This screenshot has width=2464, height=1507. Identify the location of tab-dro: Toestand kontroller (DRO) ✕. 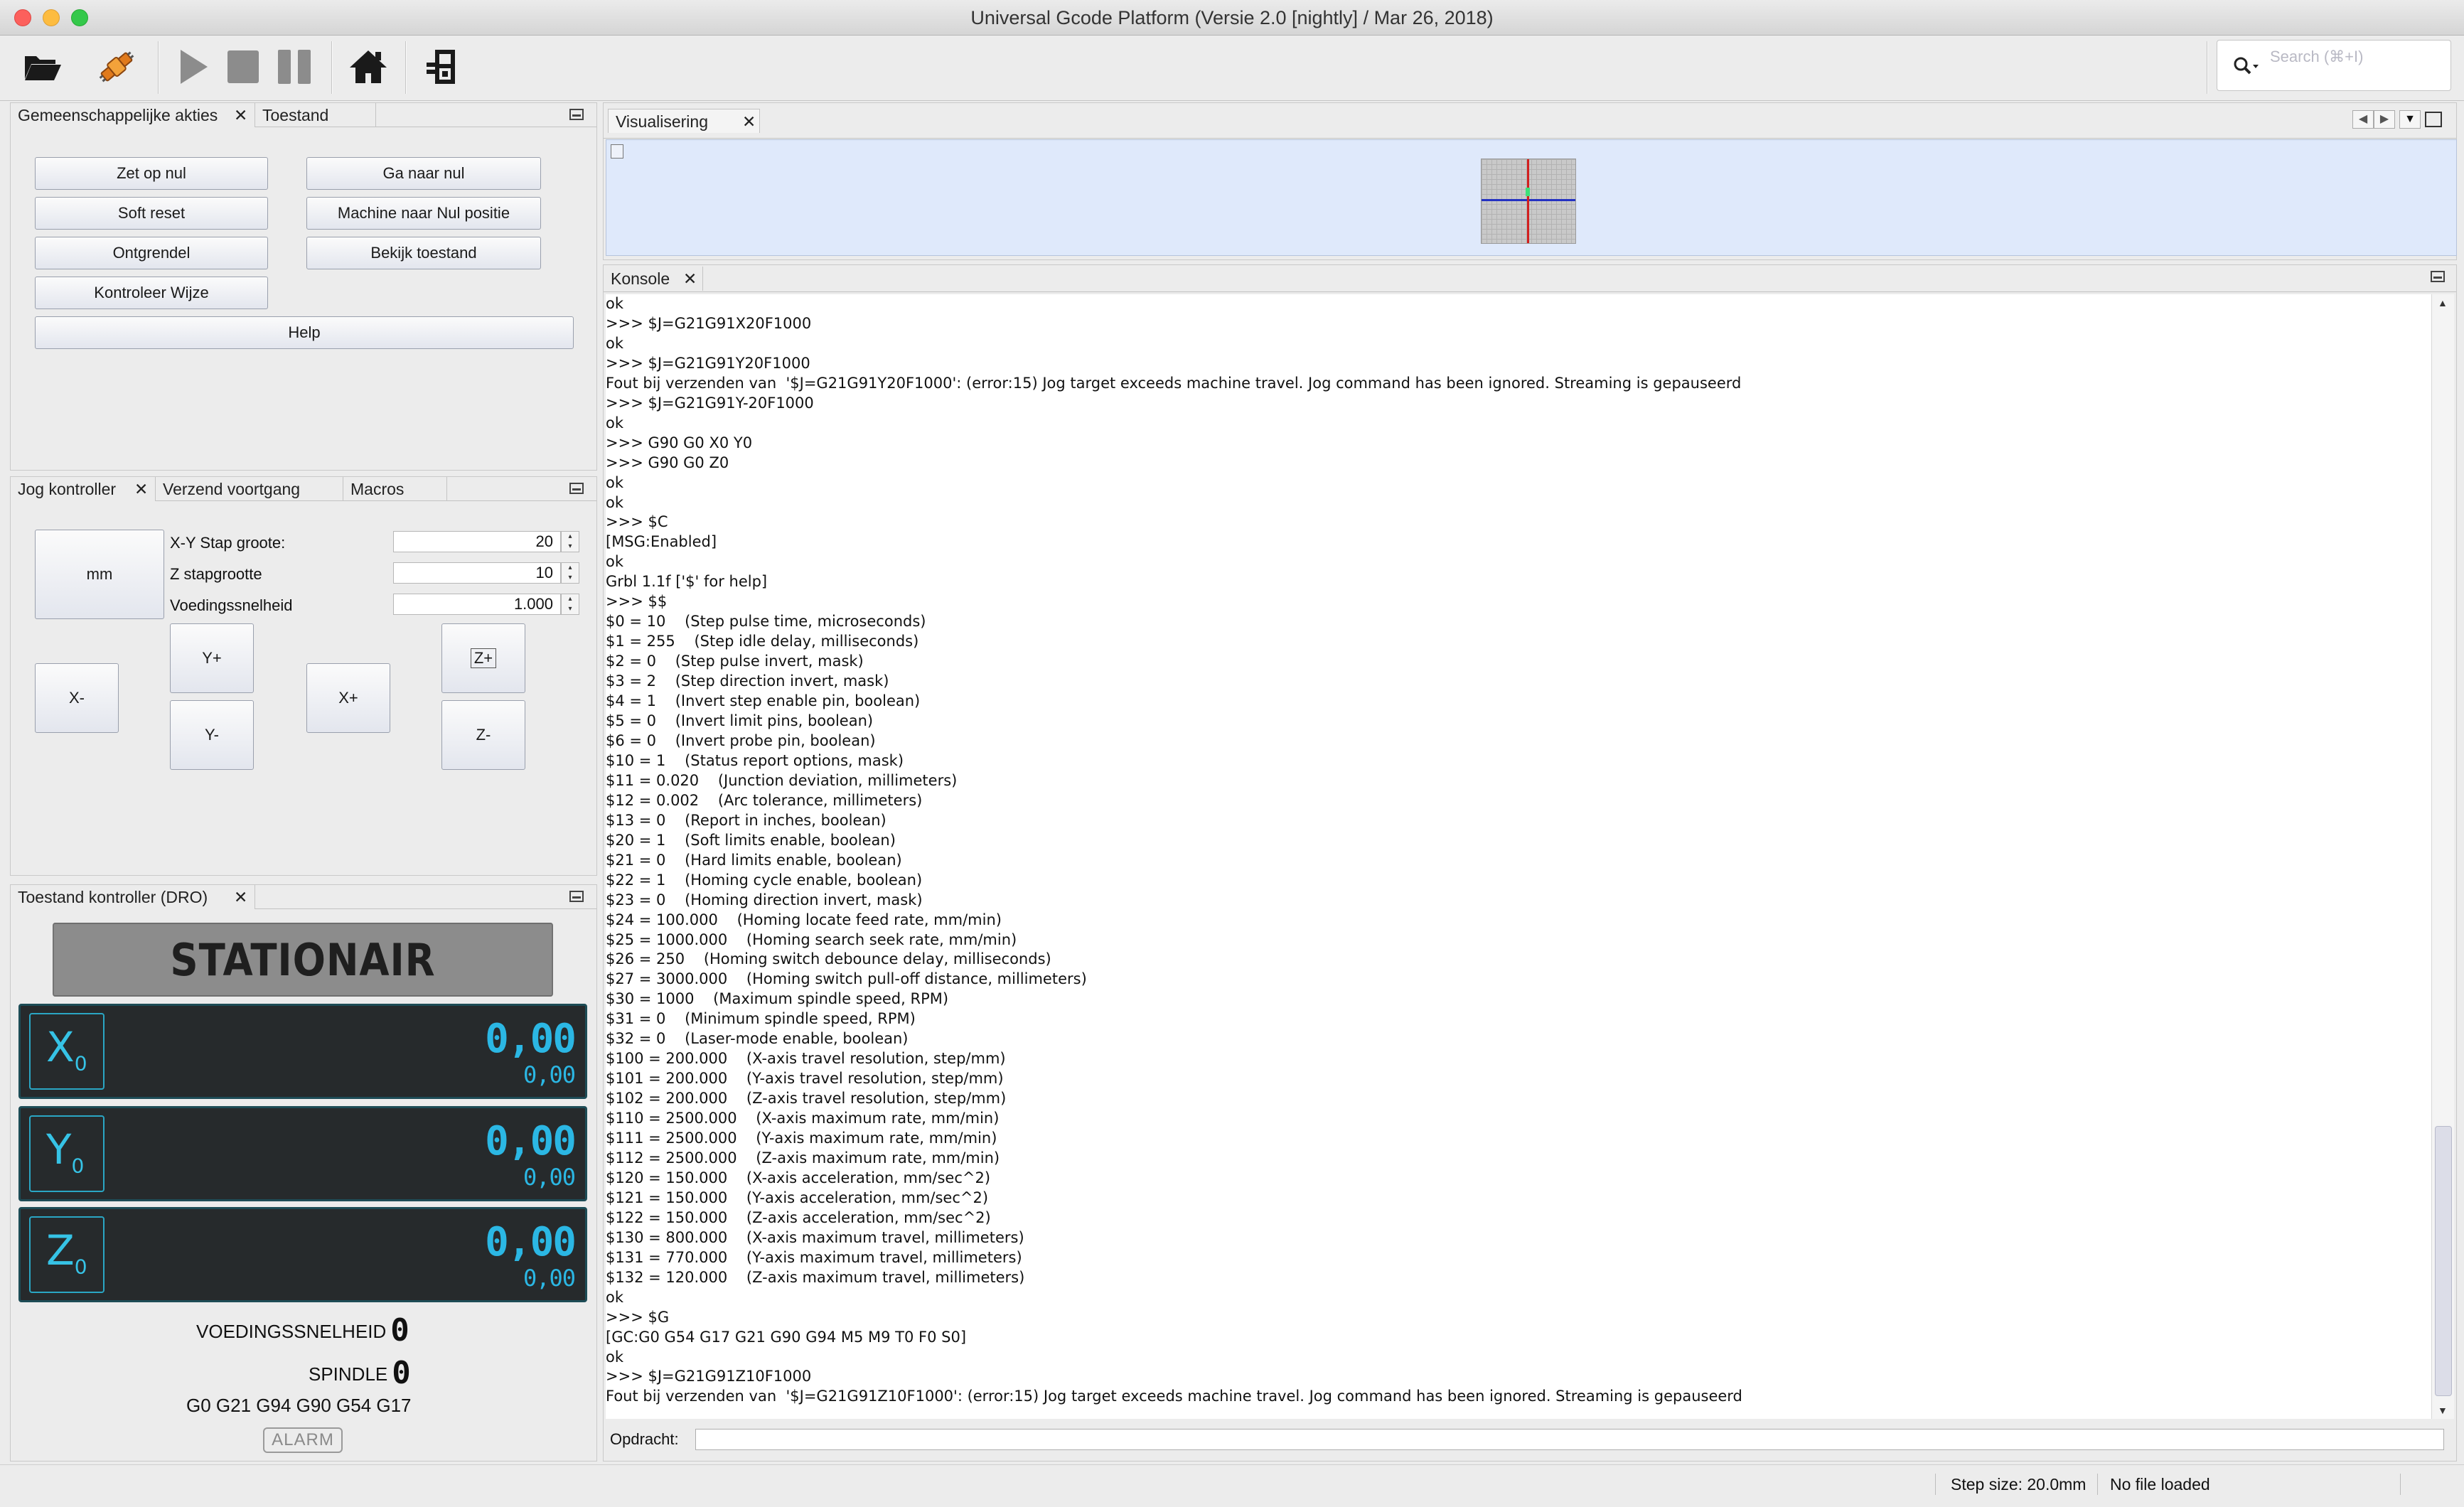
(133, 897).